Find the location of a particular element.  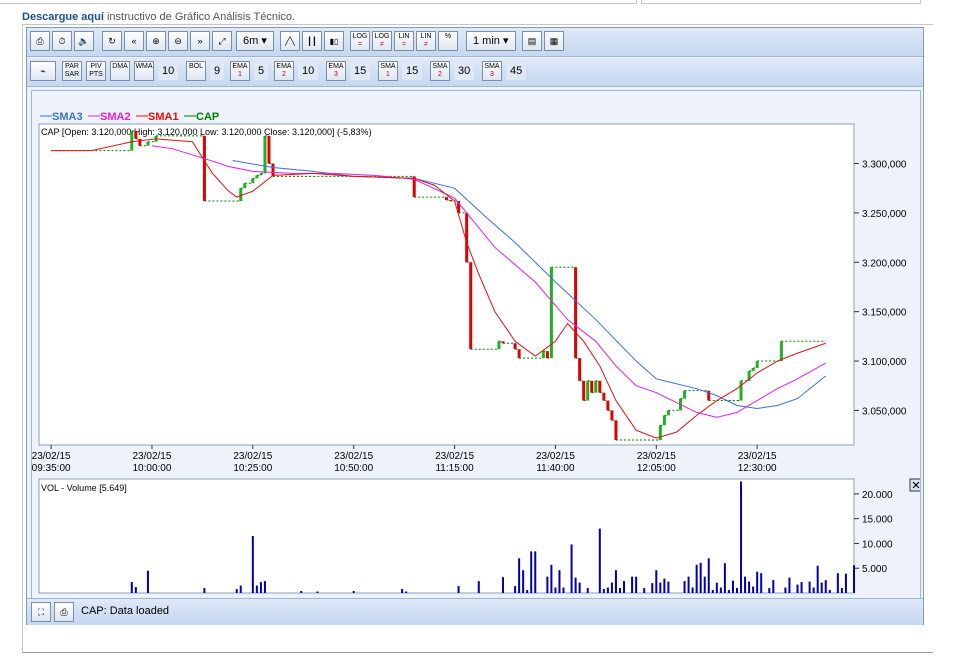

ema3-period: 15 is located at coordinates (360, 71).